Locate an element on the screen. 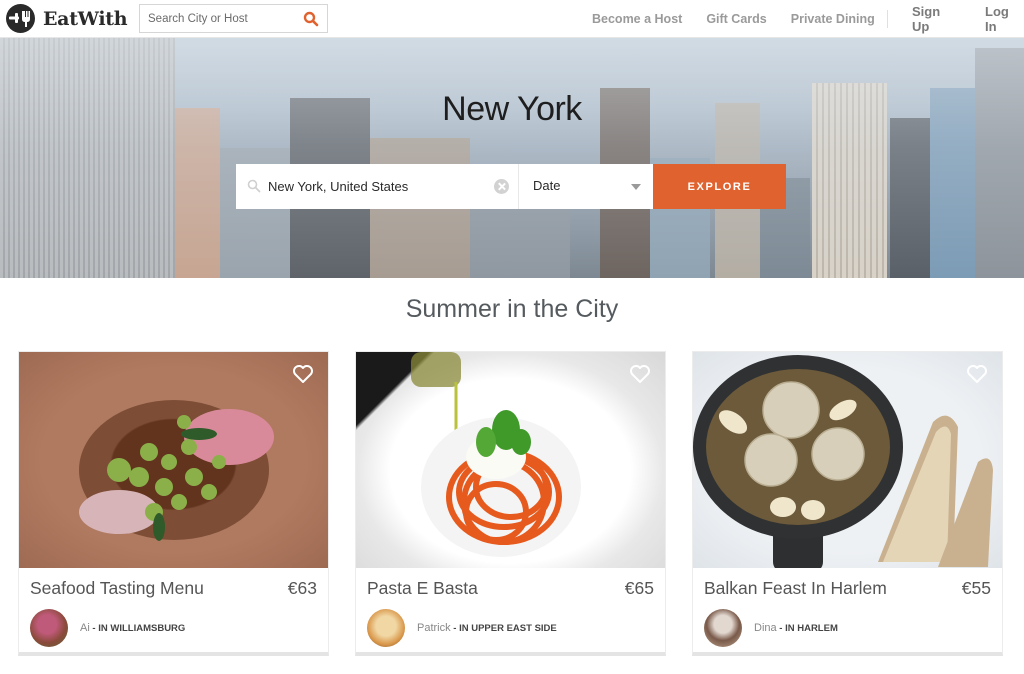 This screenshot has height=674, width=1024. host-info: Dina - IN HARLEM is located at coordinates (796, 628).